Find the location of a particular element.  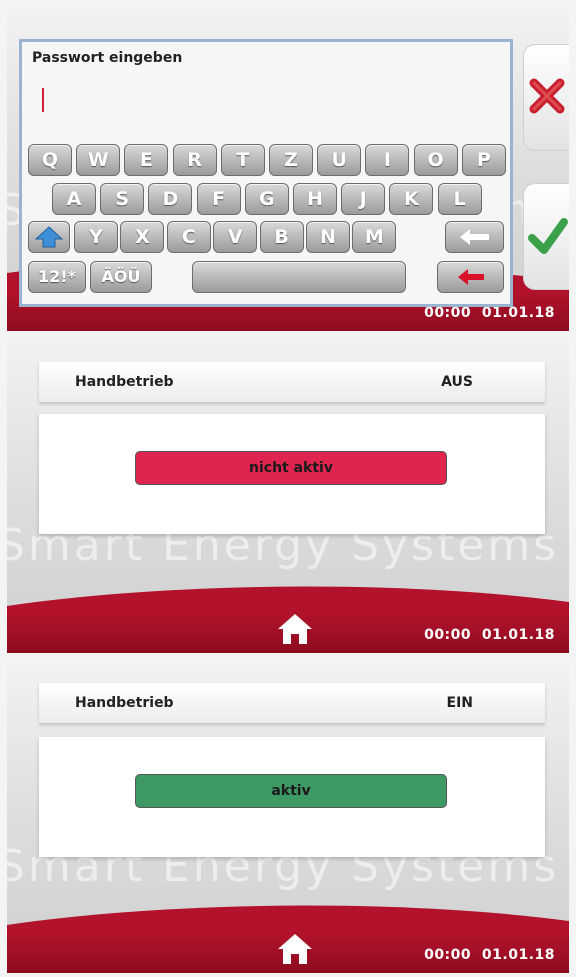

key-i: I is located at coordinates (387, 160).